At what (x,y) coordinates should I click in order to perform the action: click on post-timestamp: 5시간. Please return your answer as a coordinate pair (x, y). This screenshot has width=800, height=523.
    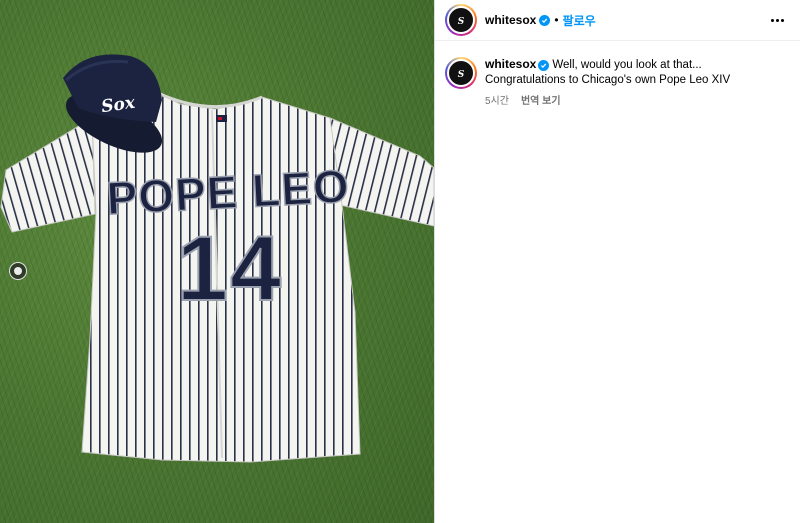
    Looking at the image, I should click on (497, 101).